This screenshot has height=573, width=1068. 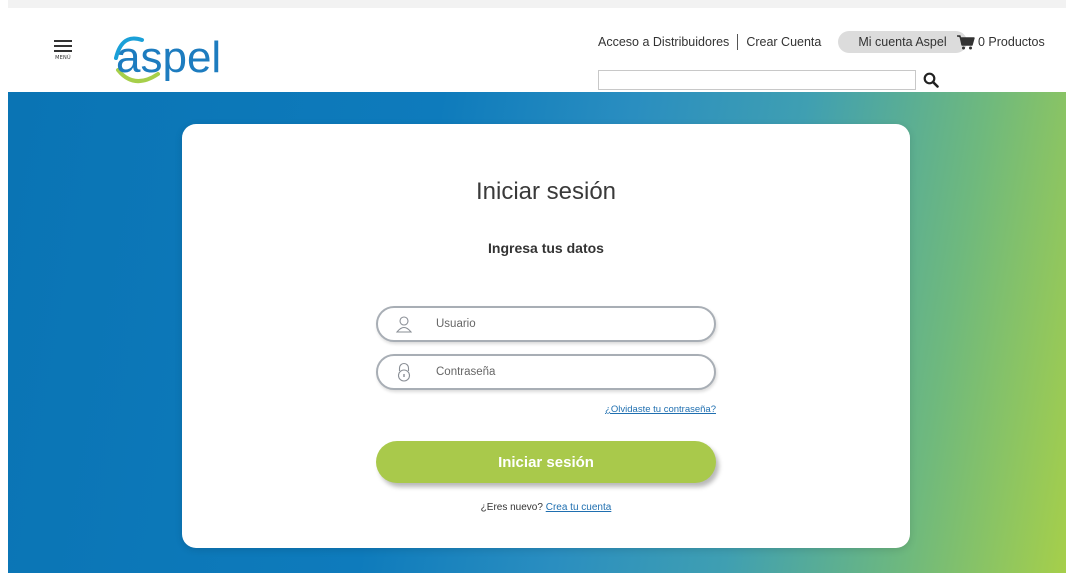 I want to click on hamburger-icon, so click(x=63, y=41).